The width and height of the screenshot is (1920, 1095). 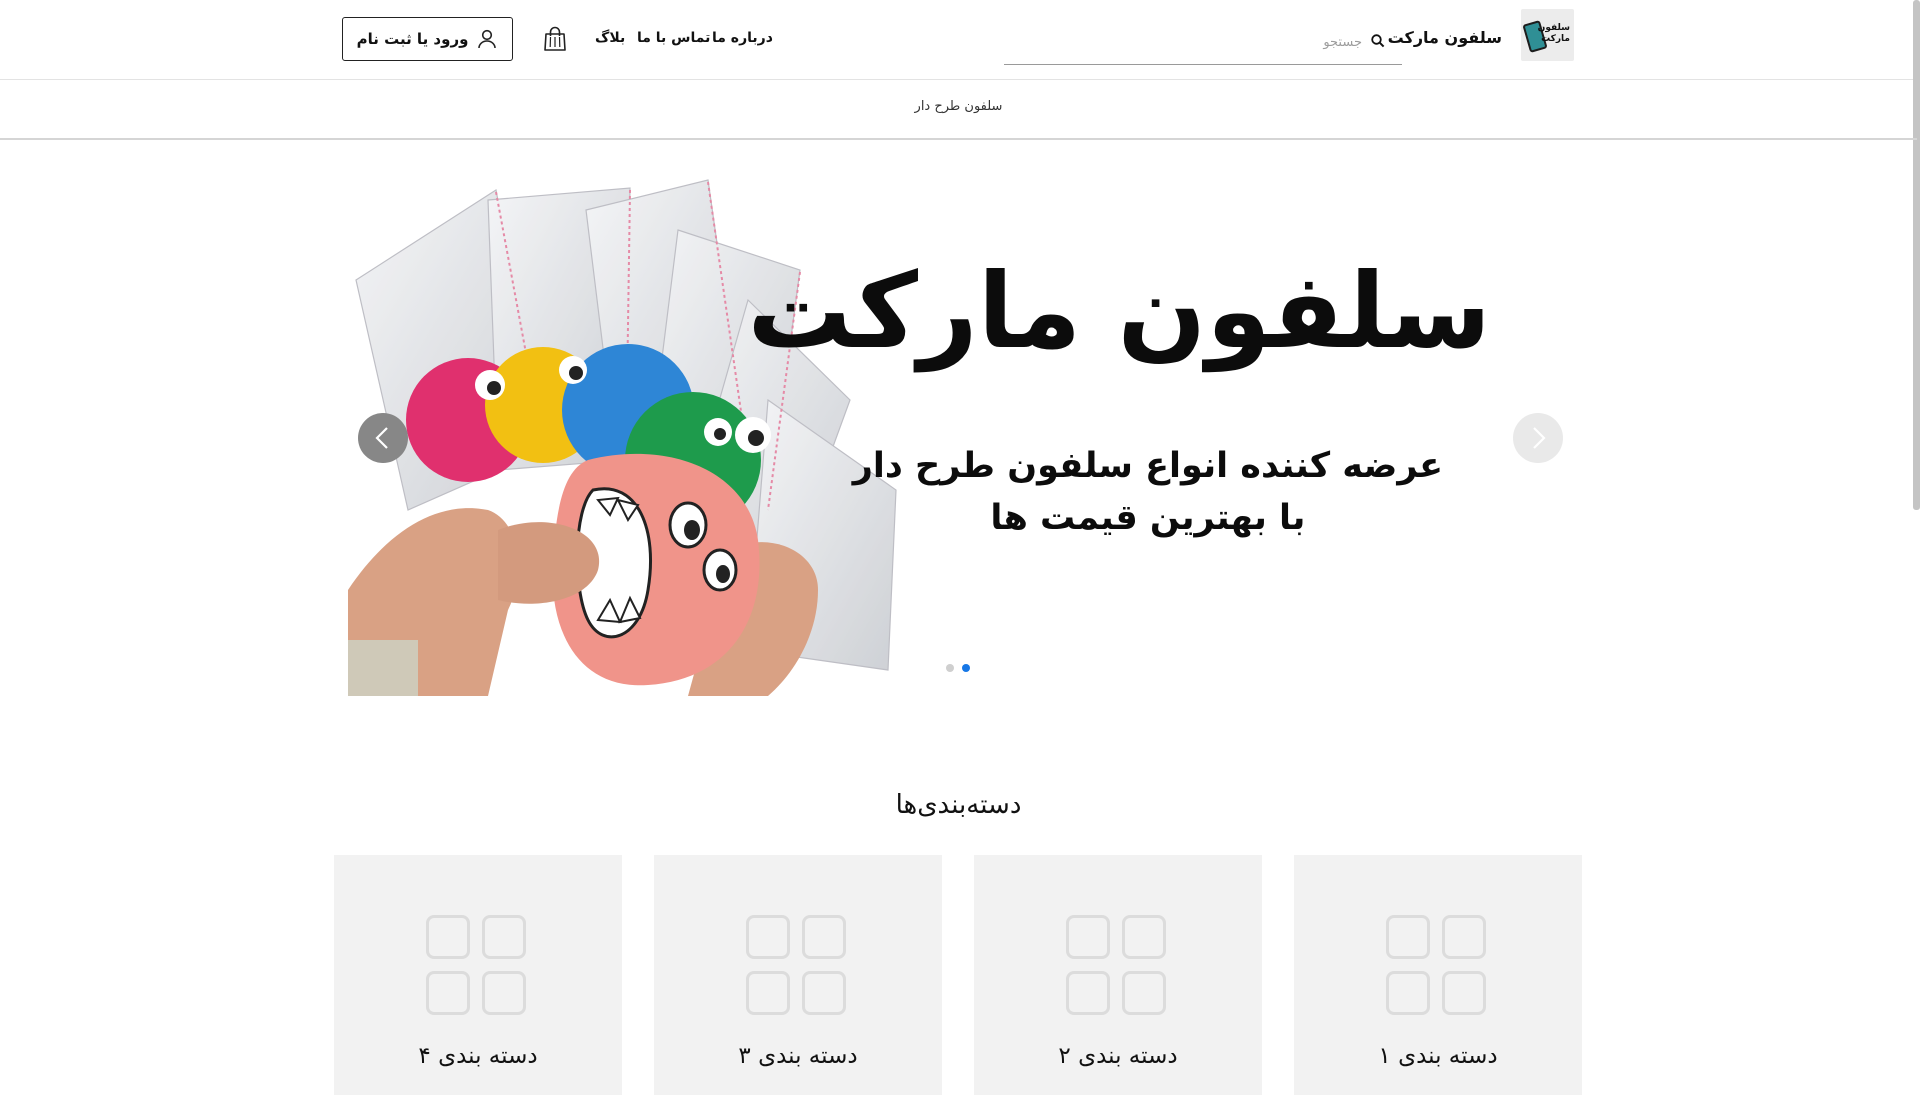 What do you see at coordinates (742, 38) in the screenshot?
I see `nav-about: درباره ما` at bounding box center [742, 38].